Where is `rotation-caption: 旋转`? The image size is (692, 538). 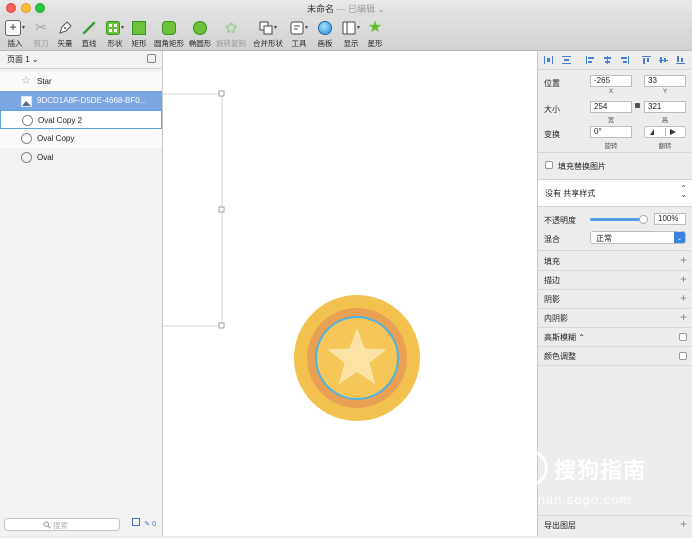
rotation-caption: 旋转 is located at coordinates (611, 146).